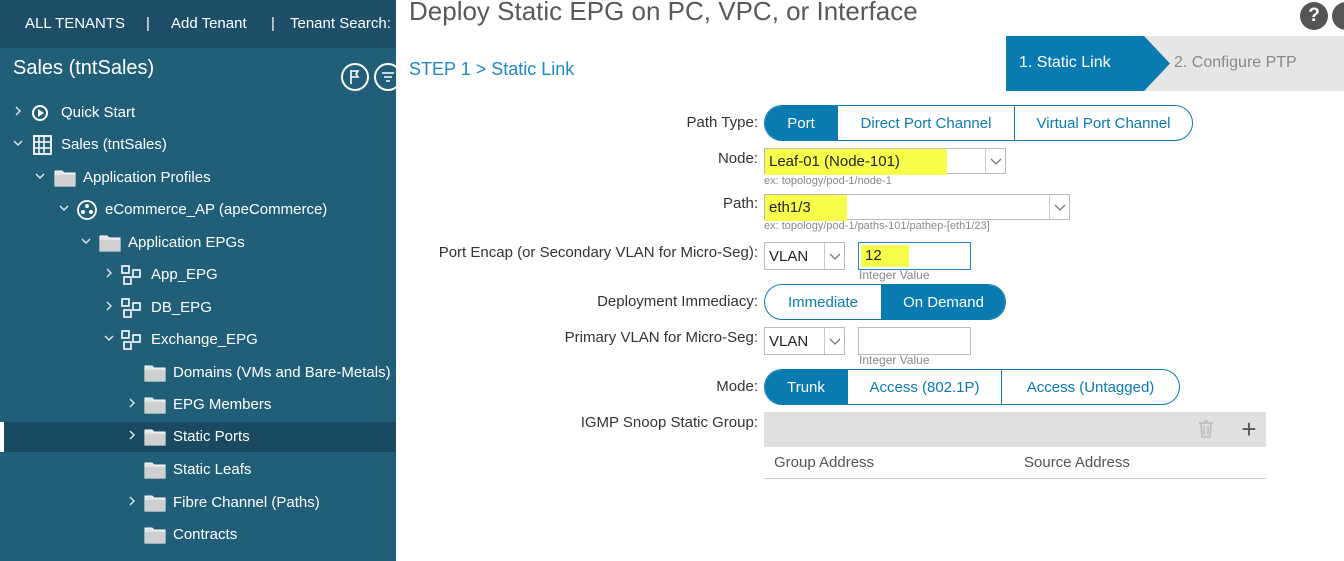 The height and width of the screenshot is (561, 1344). Describe the element at coordinates (801, 123) in the screenshot. I see `path-type-port: Port` at that location.